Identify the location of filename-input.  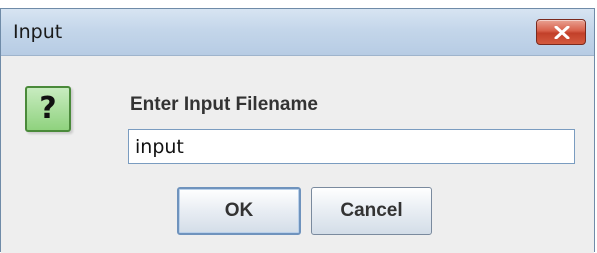
(351, 146).